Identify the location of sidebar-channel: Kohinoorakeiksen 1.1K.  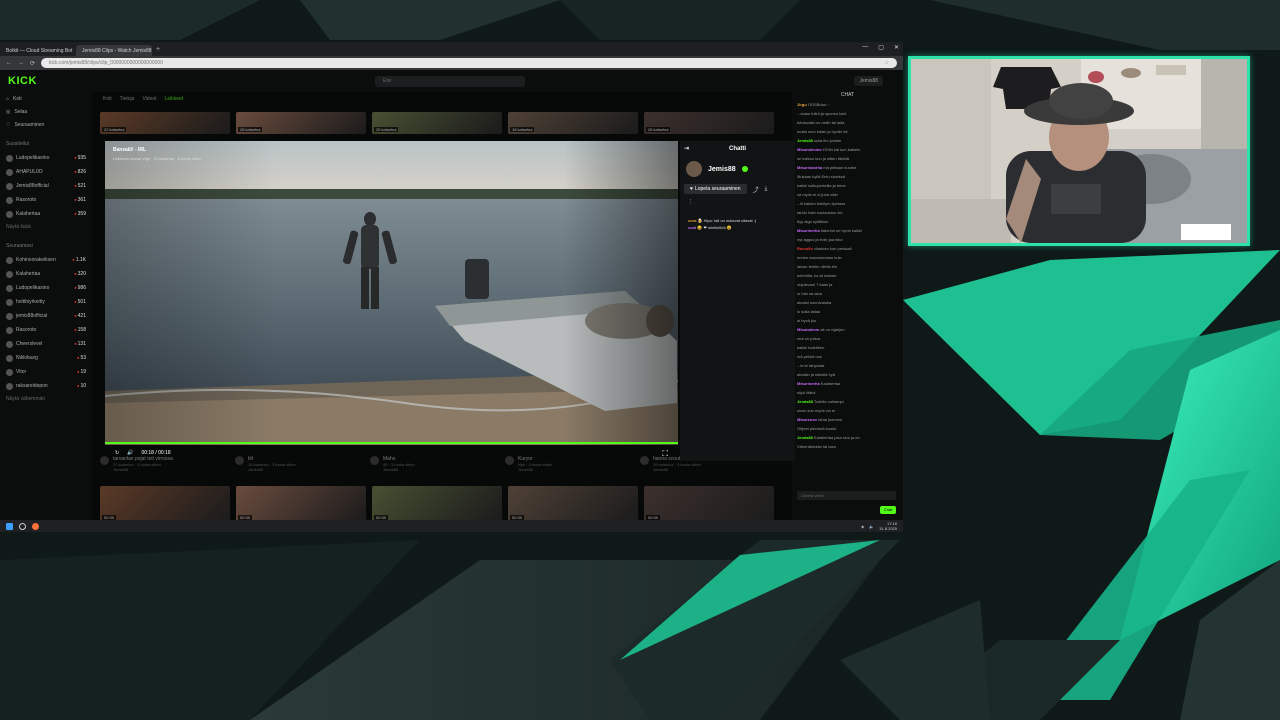
(49, 260).